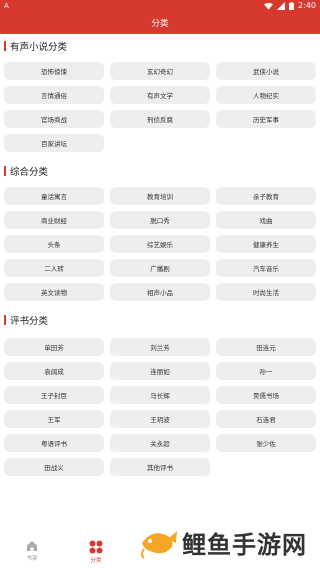 This screenshot has width=320, height=568. Describe the element at coordinates (54, 419) in the screenshot. I see `category-chip: 王军` at that location.